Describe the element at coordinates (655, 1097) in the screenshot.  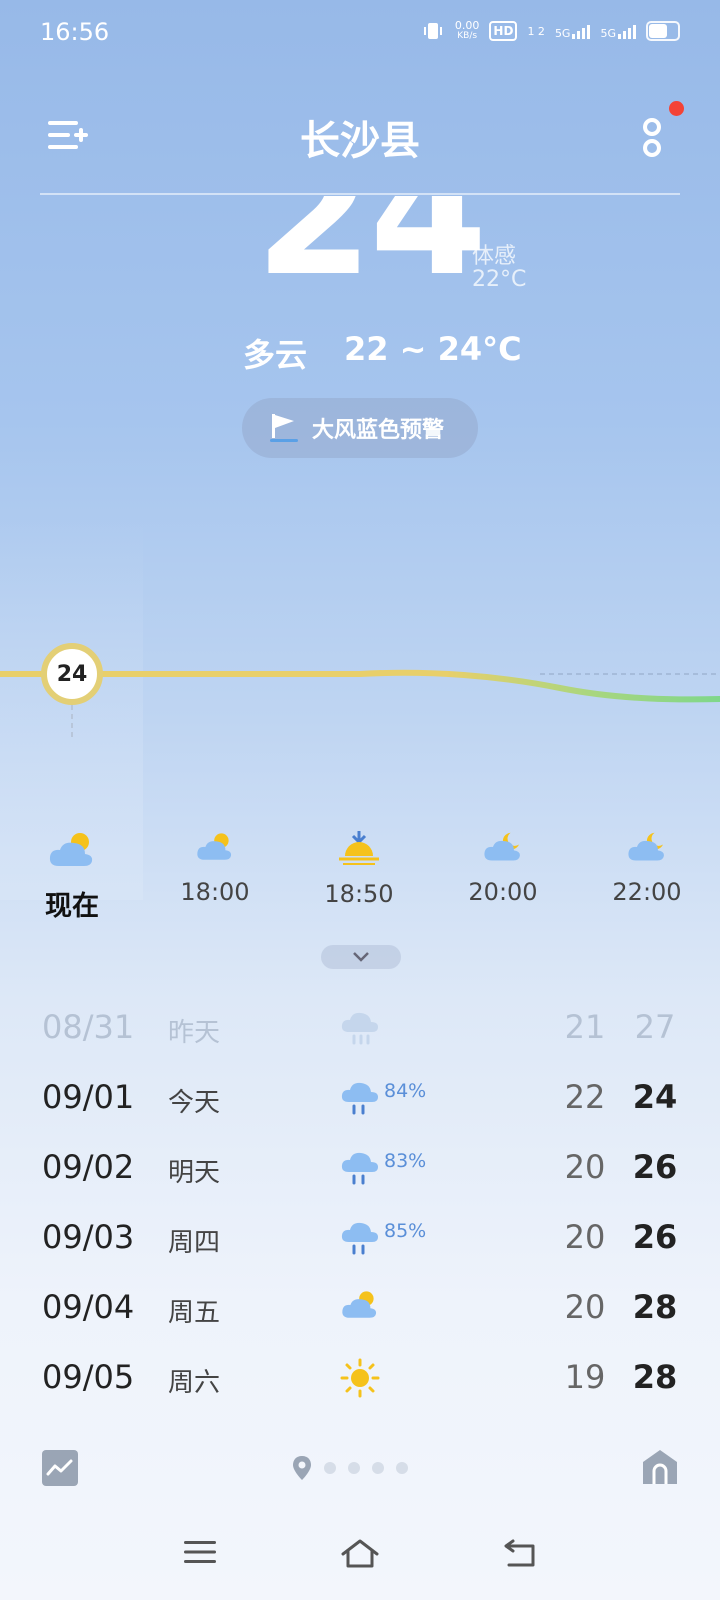
I see `daily-high: 24` at that location.